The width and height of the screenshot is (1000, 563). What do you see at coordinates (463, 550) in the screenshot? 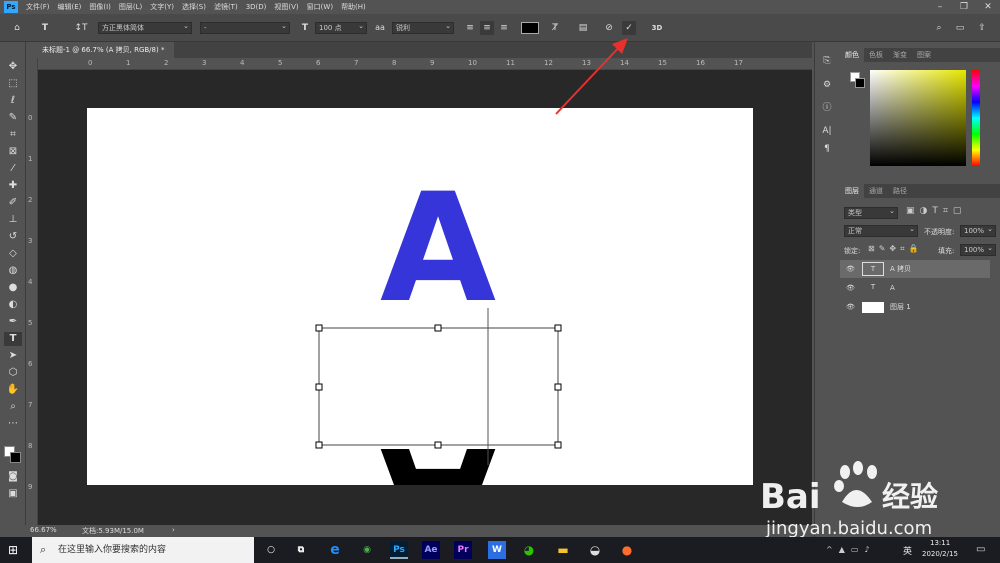
I see `premiere-icon: Pr` at bounding box center [463, 550].